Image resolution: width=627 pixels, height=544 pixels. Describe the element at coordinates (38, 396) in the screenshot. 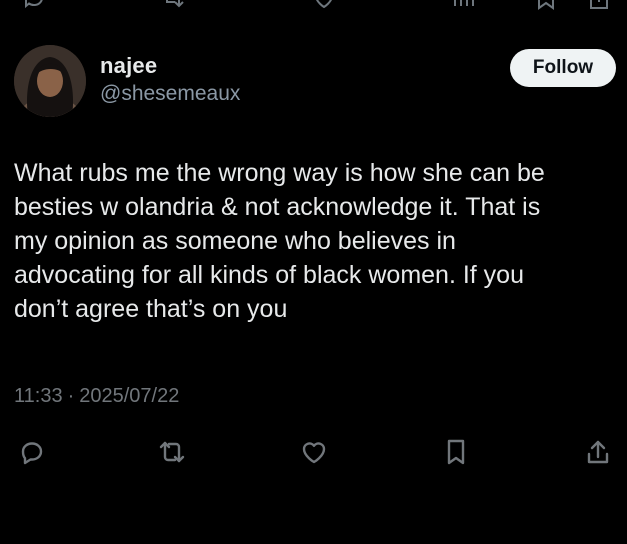

I see `tweet-time: 11:33` at that location.